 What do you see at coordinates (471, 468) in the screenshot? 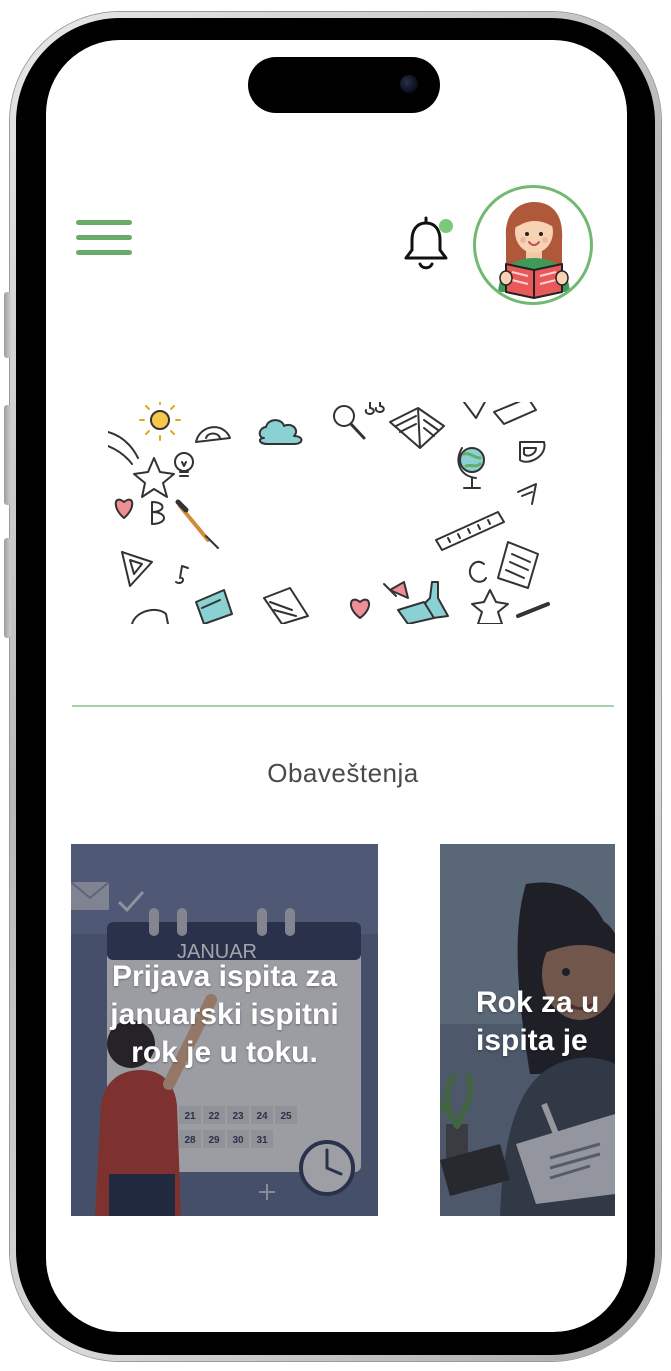
I see `globe-icon` at bounding box center [471, 468].